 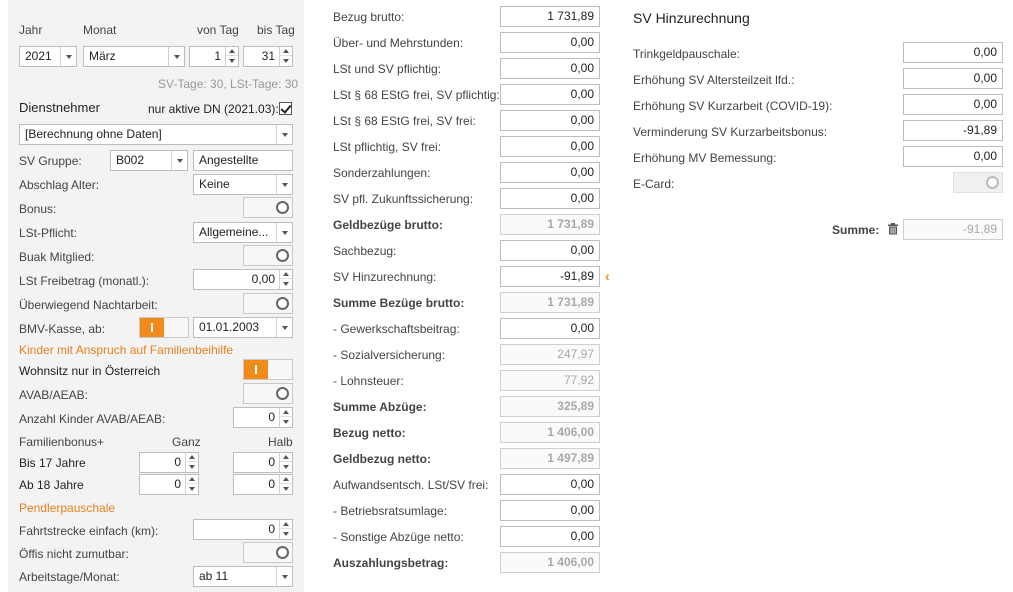 What do you see at coordinates (398, 537) in the screenshot?
I see `salary-row-label: - Sonstige Abzüge netto:` at bounding box center [398, 537].